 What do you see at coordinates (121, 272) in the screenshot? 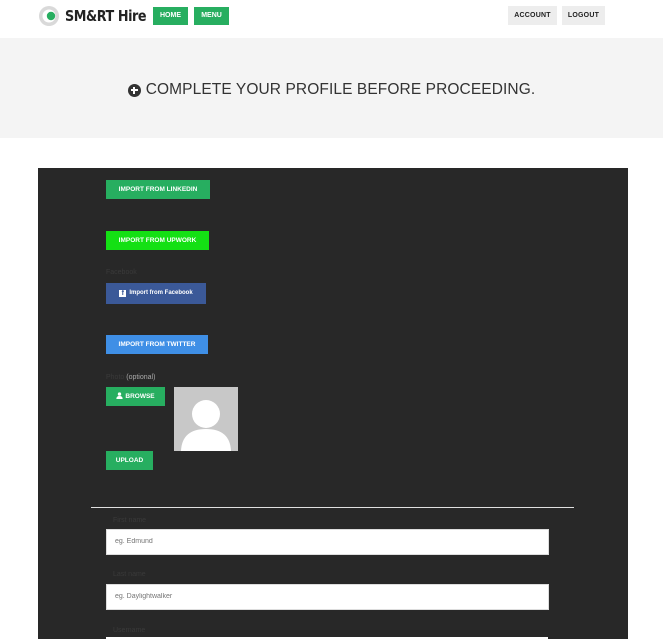
I see `facebook-section-label: Facebook` at bounding box center [121, 272].